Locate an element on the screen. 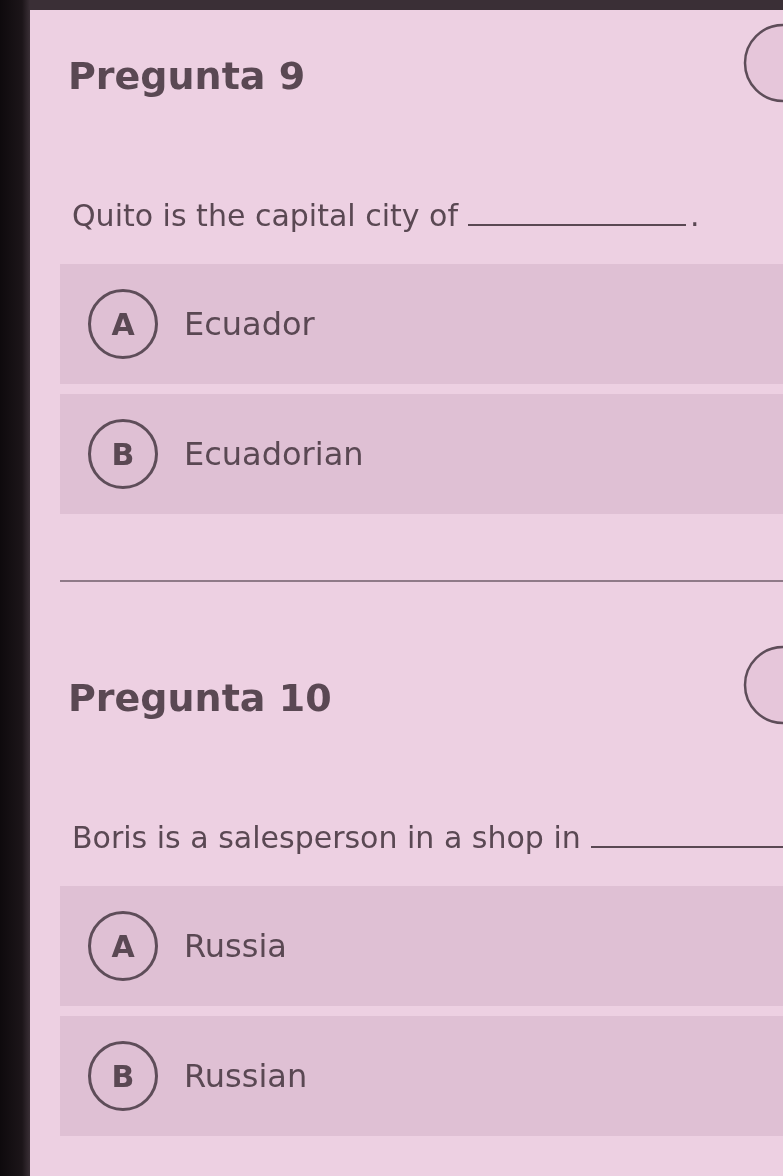 Image resolution: width=783 pixels, height=1176 pixels. question-title: Pregunta 10 is located at coordinates (199, 698).